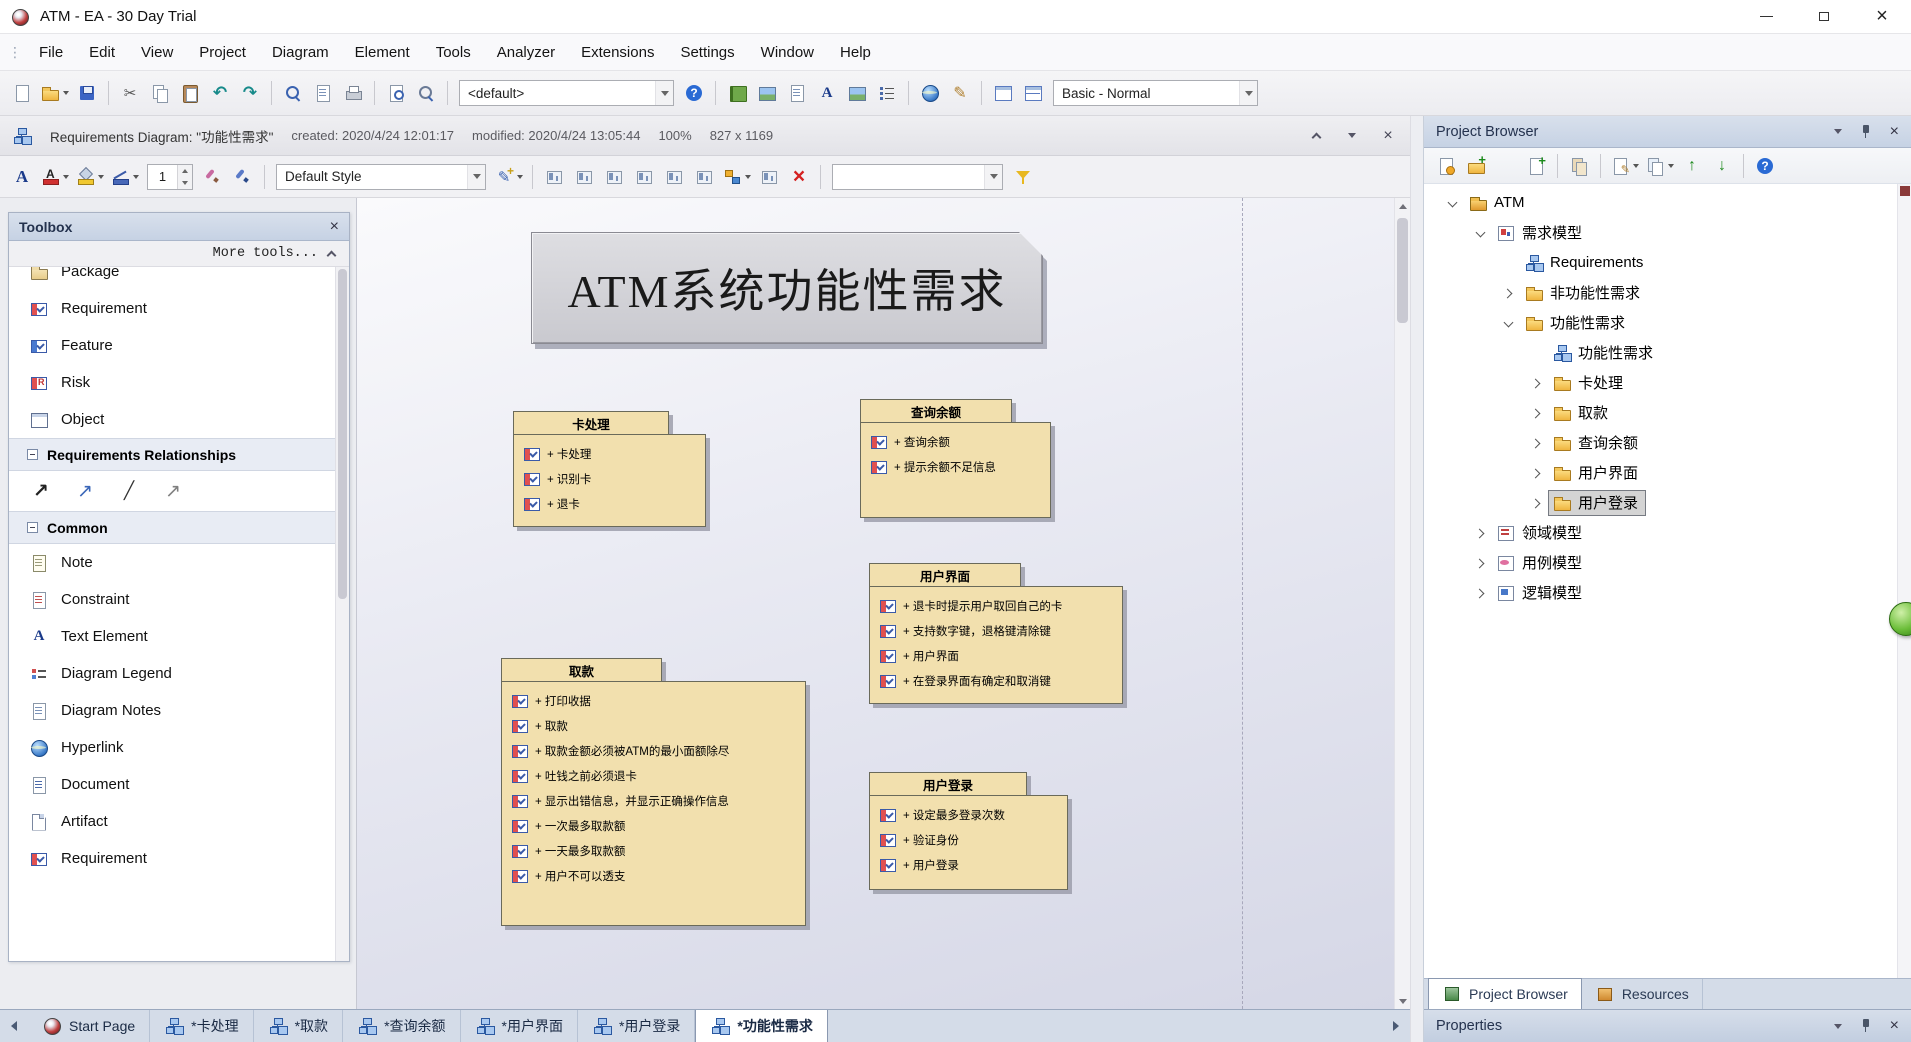  I want to click on tree-item: 卡处理, so click(1667, 383).